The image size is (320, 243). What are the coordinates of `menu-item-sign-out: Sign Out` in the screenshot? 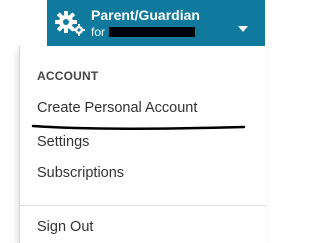 It's located at (65, 227).